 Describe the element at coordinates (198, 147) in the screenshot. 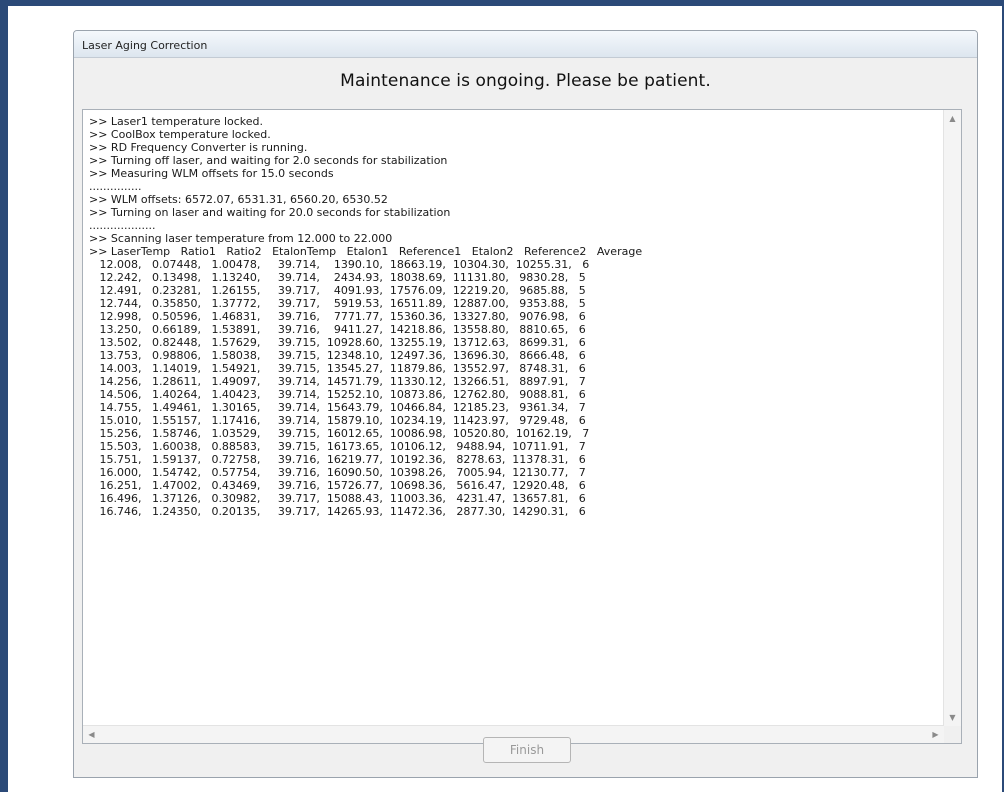

I see `log-line: >> RD Frequency Converter is running.` at that location.